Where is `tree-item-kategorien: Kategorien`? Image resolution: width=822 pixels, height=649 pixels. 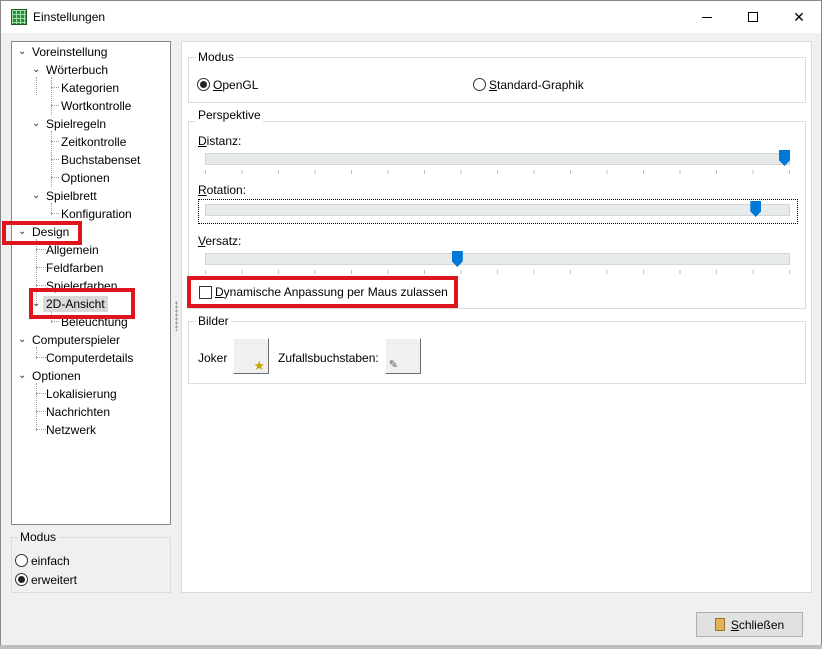 tree-item-kategorien: Kategorien is located at coordinates (90, 88).